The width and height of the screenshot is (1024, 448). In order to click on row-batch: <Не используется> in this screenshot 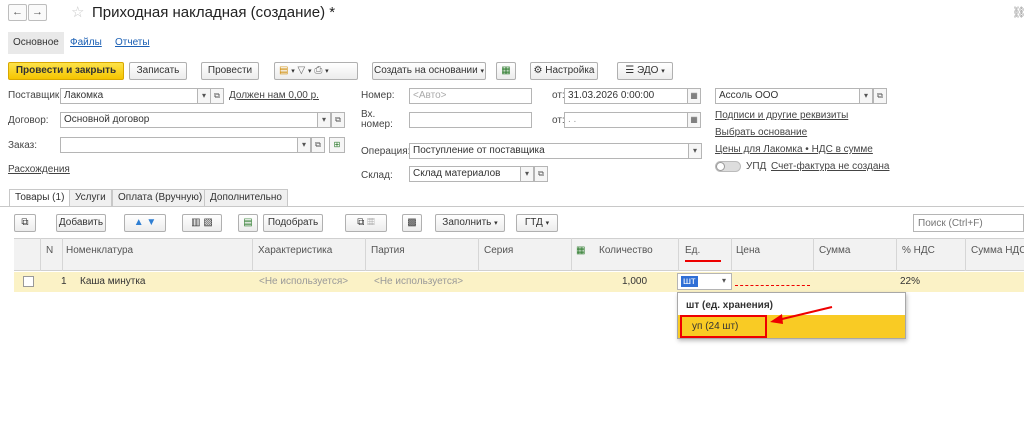, I will do `click(418, 281)`.